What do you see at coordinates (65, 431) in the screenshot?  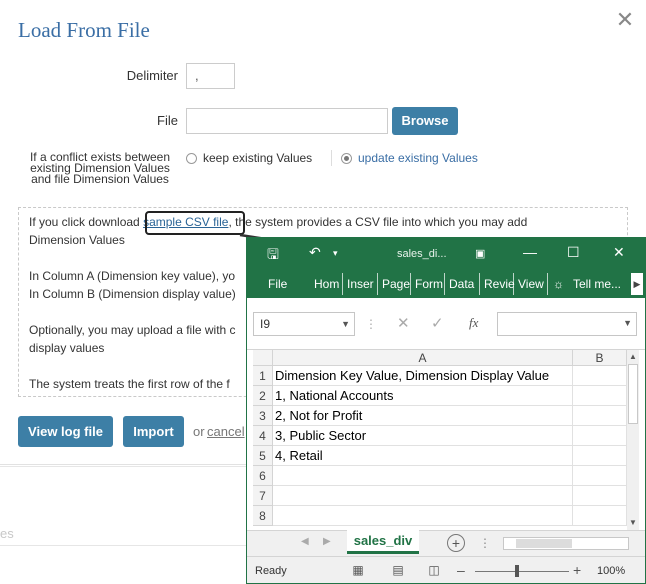 I see `view-log-button: View log file` at bounding box center [65, 431].